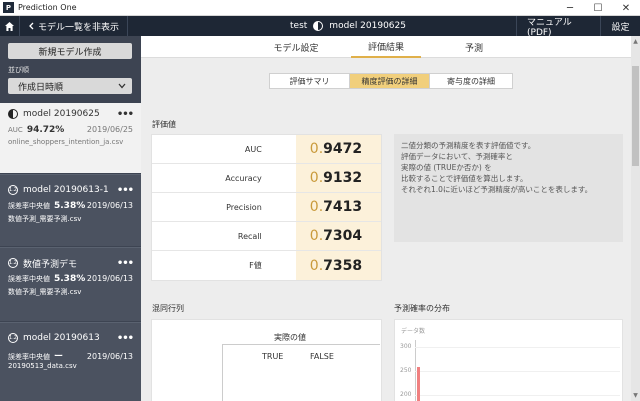  I want to click on model-card-name: model 20190613, so click(61, 338).